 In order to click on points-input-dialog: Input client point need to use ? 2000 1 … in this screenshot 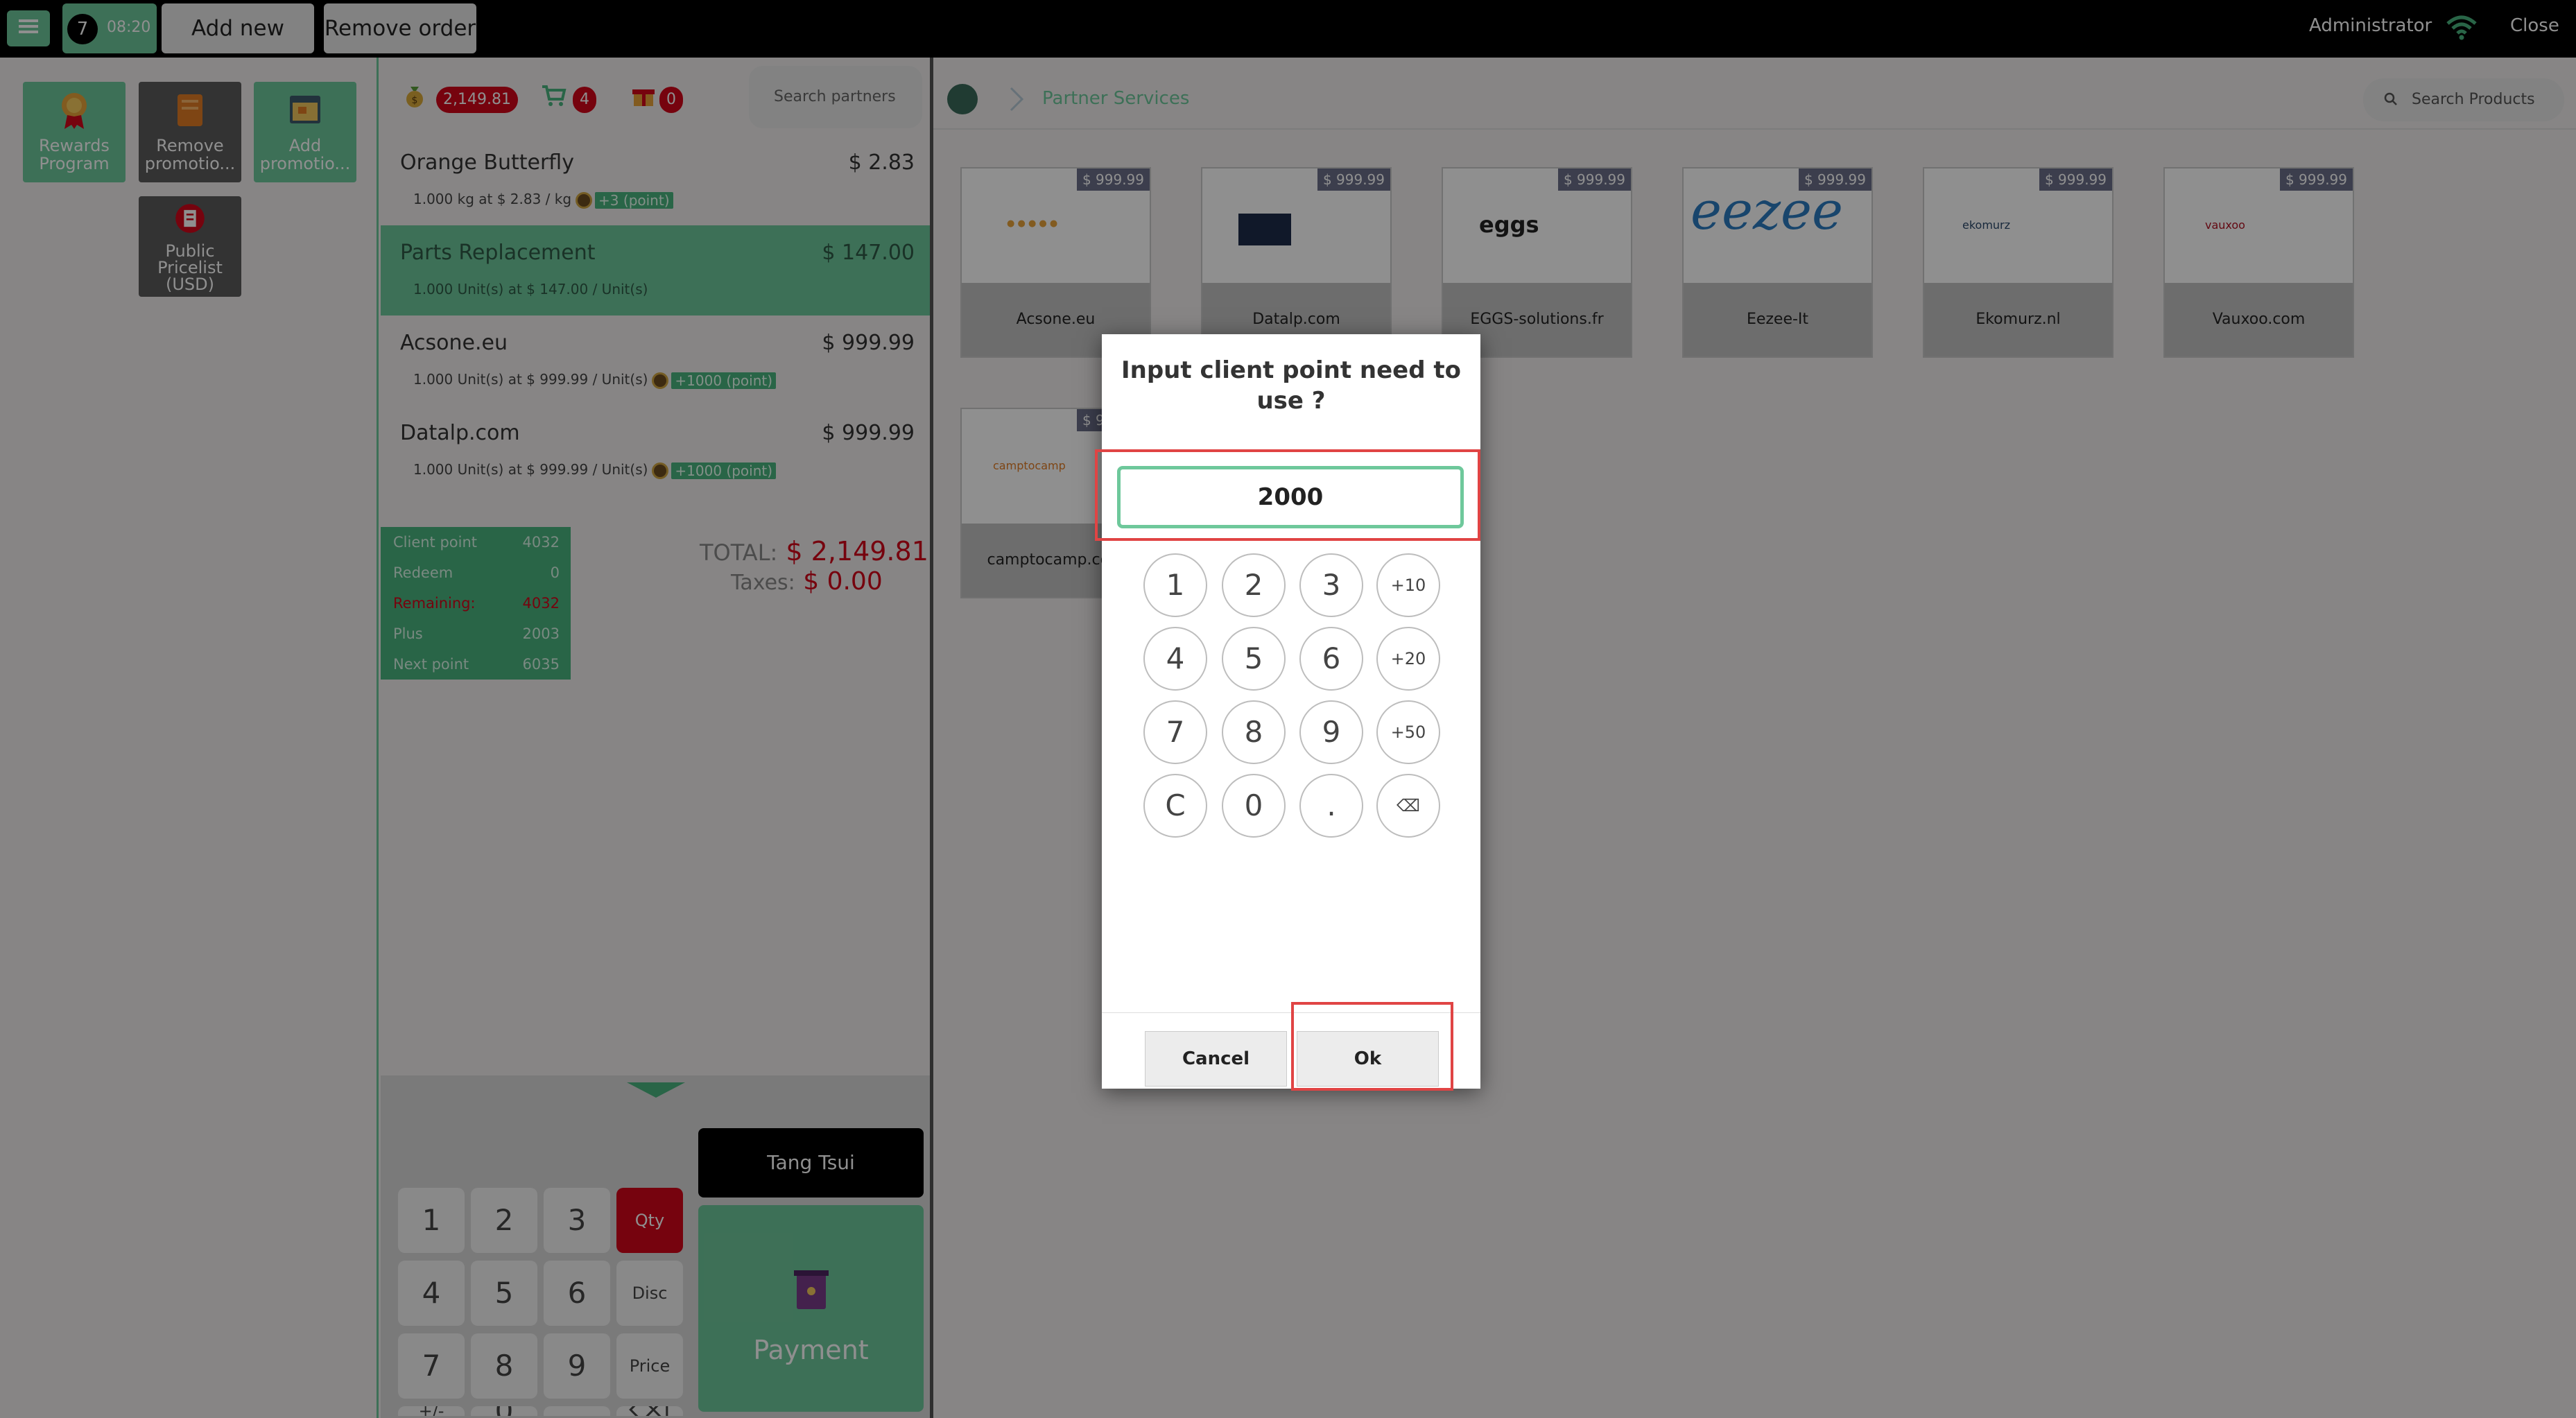, I will do `click(1291, 712)`.